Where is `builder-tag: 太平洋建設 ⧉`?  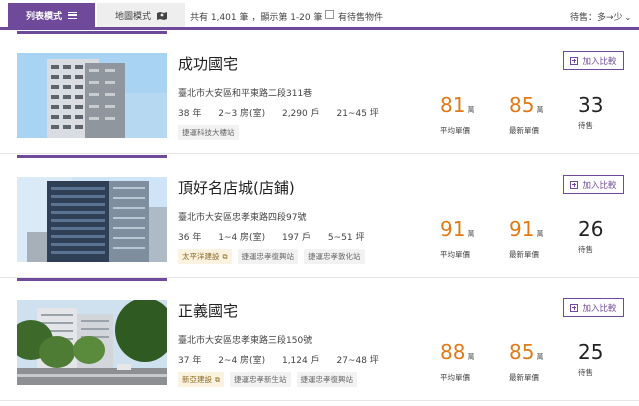
builder-tag: 太平洋建設 ⧉ is located at coordinates (205, 256).